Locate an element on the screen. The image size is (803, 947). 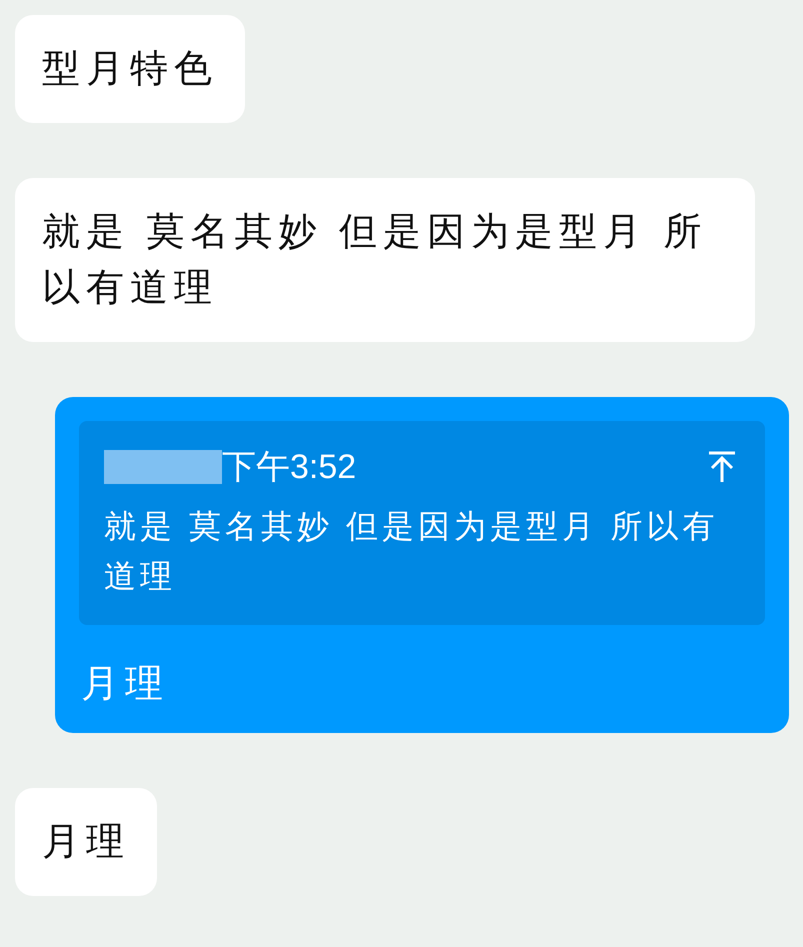
message-bubble: 型月特色 is located at coordinates (130, 69).